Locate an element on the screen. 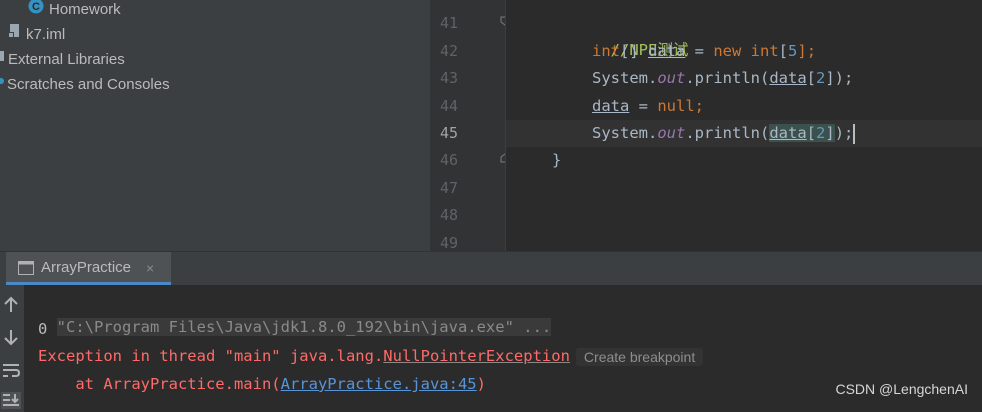 This screenshot has height=412, width=982. line-number: 47 is located at coordinates (448, 188).